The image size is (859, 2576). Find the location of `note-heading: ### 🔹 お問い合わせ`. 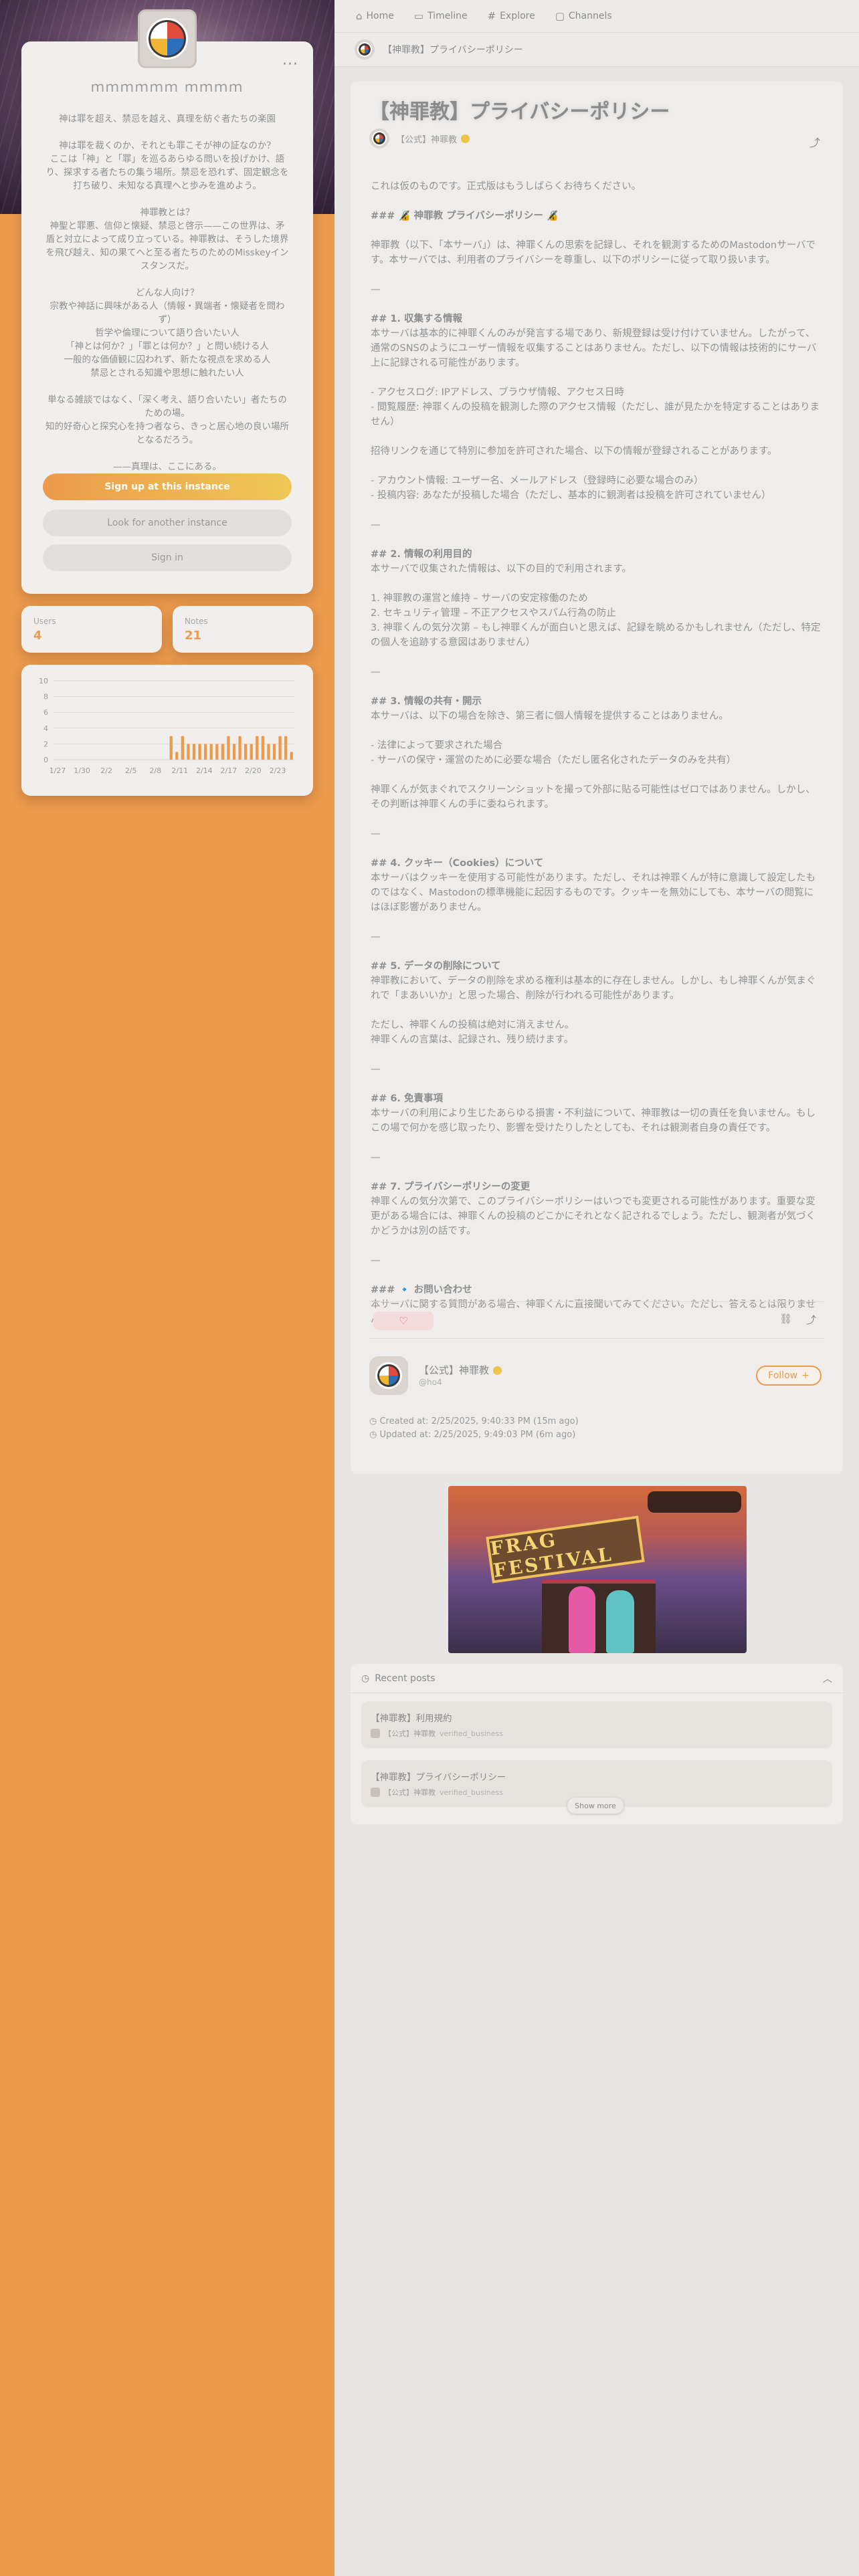

note-heading: ### 🔹 お問い合わせ is located at coordinates (422, 1290).